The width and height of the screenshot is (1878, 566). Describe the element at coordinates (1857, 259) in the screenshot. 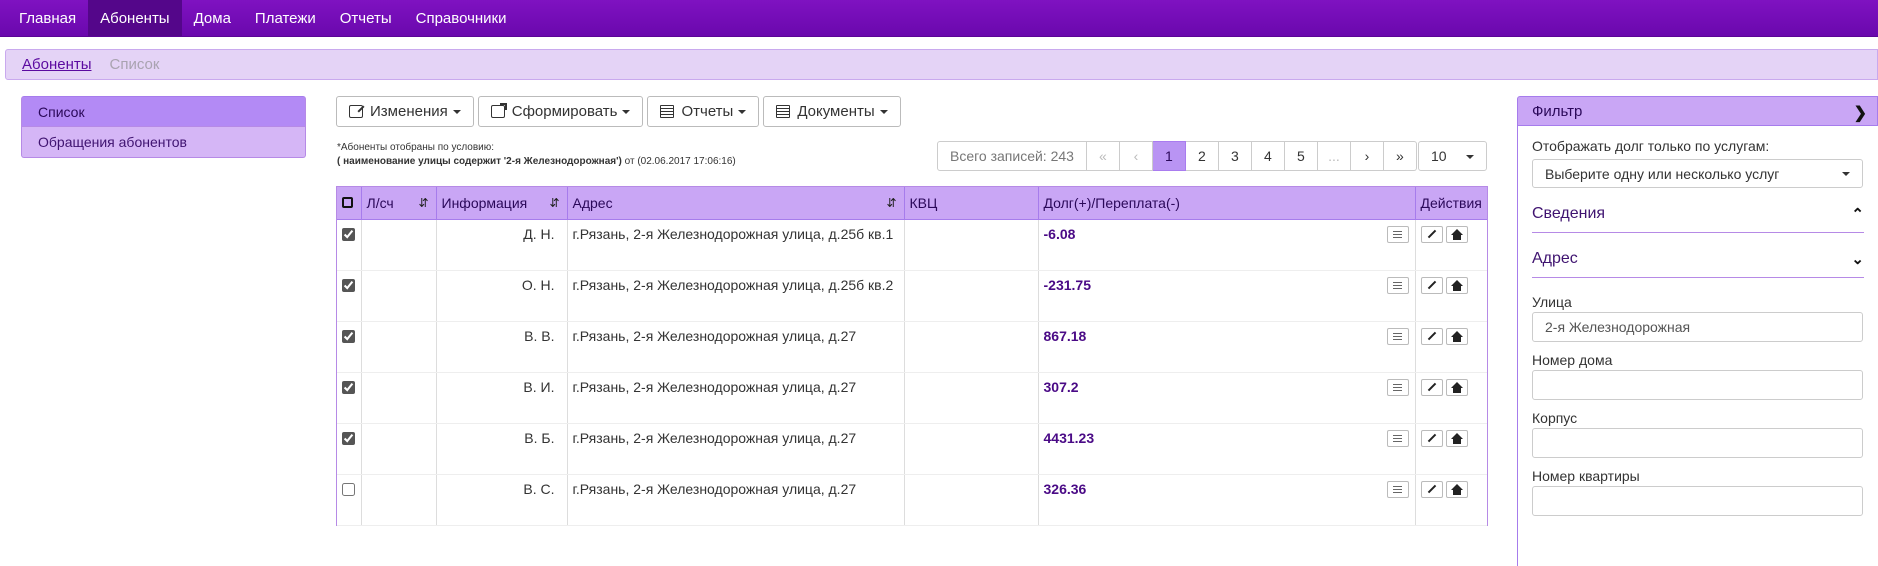

I see `chevron-down-icon: ⌄` at that location.